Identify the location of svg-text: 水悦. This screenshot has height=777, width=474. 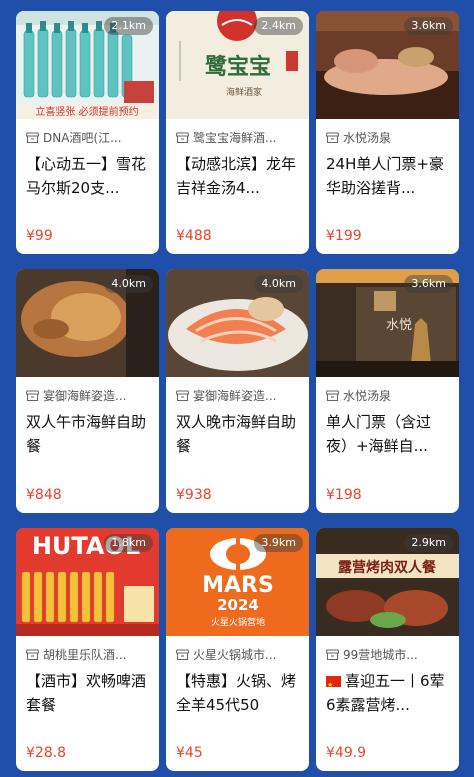
(399, 325).